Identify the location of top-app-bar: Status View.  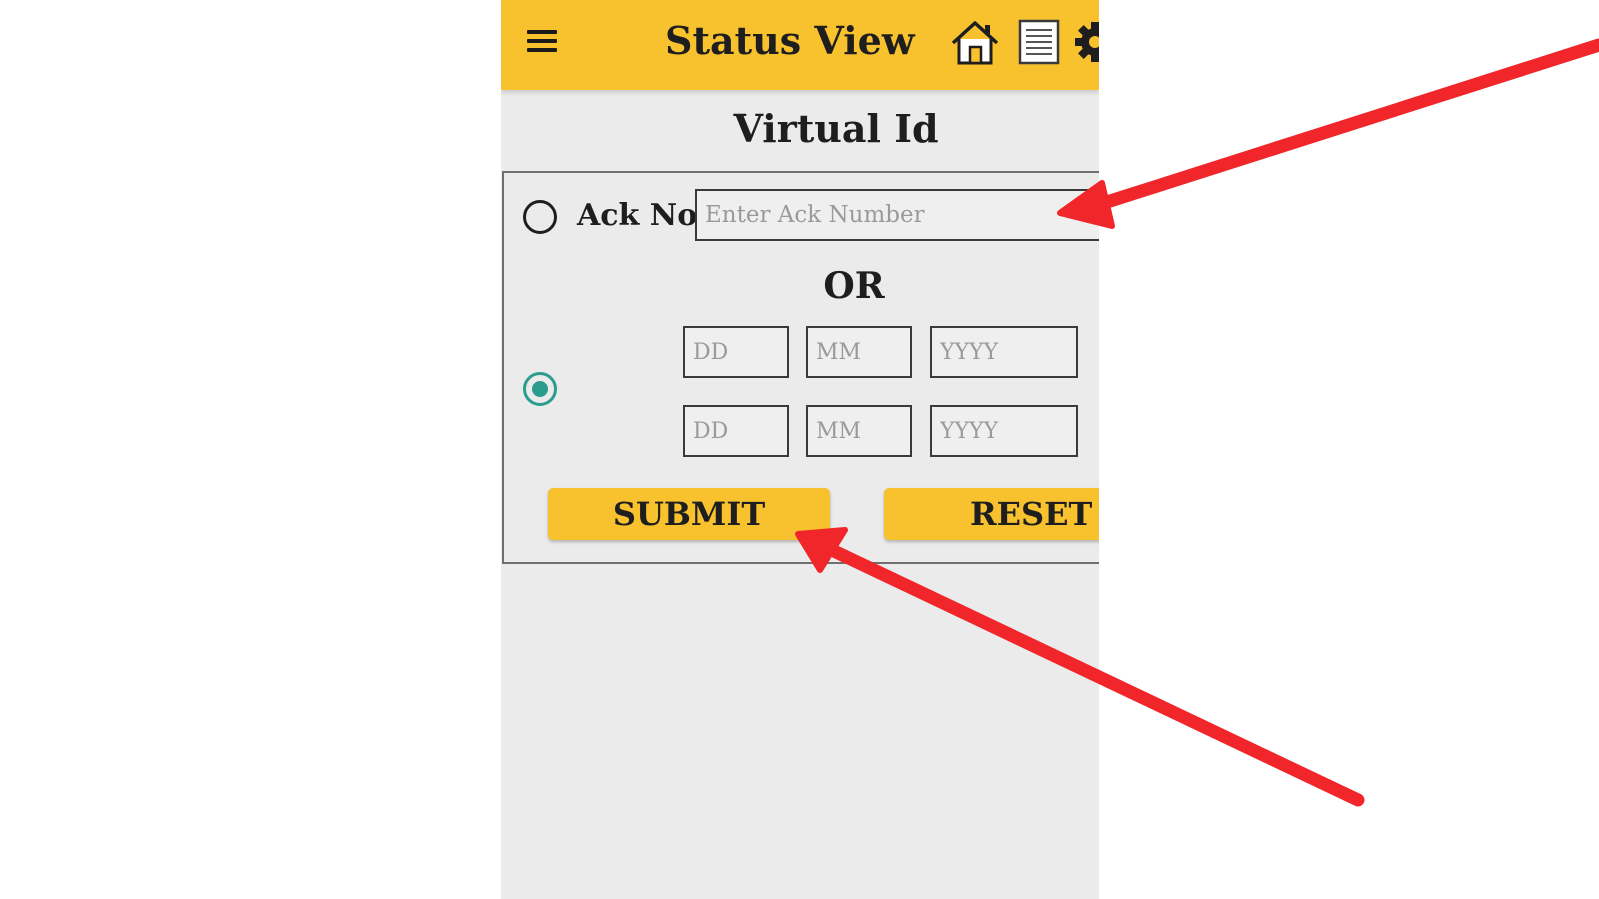
(800, 45).